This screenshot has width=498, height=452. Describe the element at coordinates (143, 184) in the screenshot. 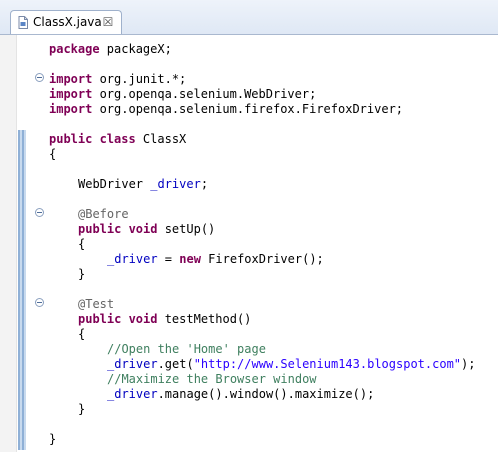

I see `code-line-10: WebDriver _driver;` at that location.